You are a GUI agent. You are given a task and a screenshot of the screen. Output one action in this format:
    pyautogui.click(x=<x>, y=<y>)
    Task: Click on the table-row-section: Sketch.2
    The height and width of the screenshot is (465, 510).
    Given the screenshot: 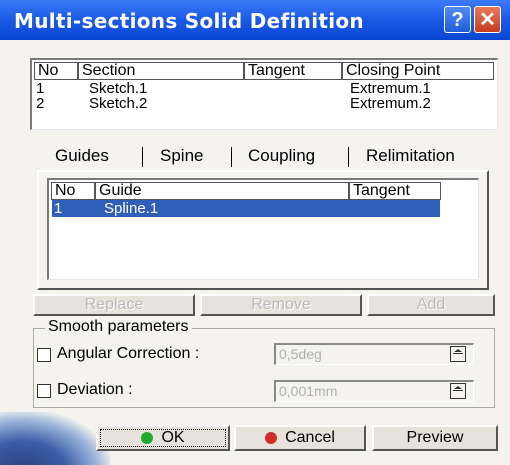 What is the action you would take?
    pyautogui.click(x=118, y=103)
    